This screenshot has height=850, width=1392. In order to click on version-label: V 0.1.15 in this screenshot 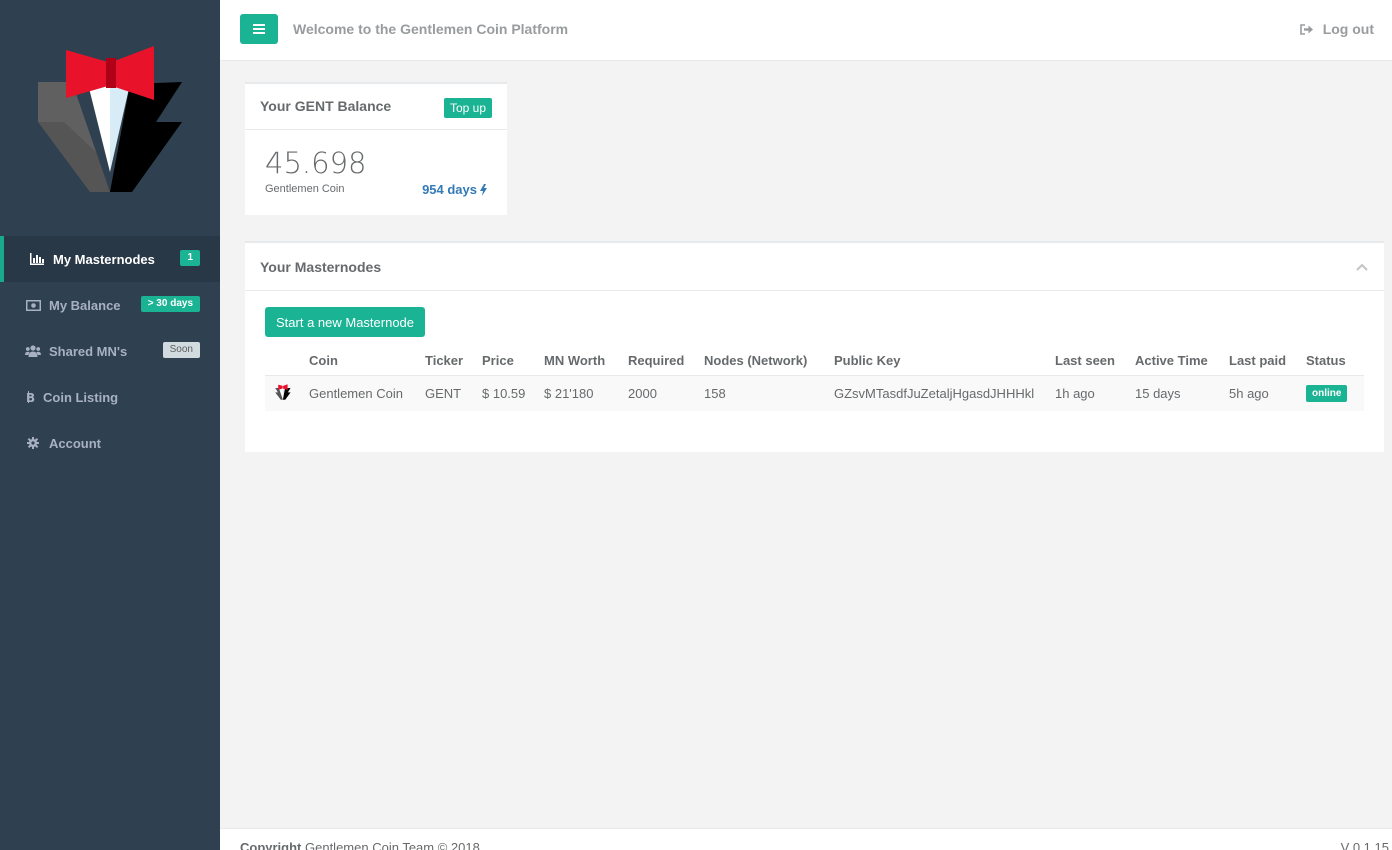, I will do `click(1364, 845)`.